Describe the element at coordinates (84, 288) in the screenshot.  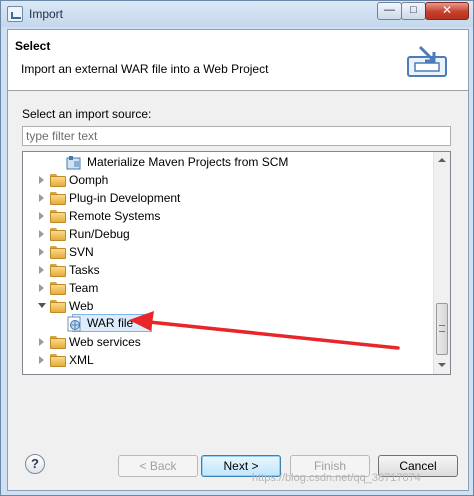
I see `tree-item-label: Team` at that location.